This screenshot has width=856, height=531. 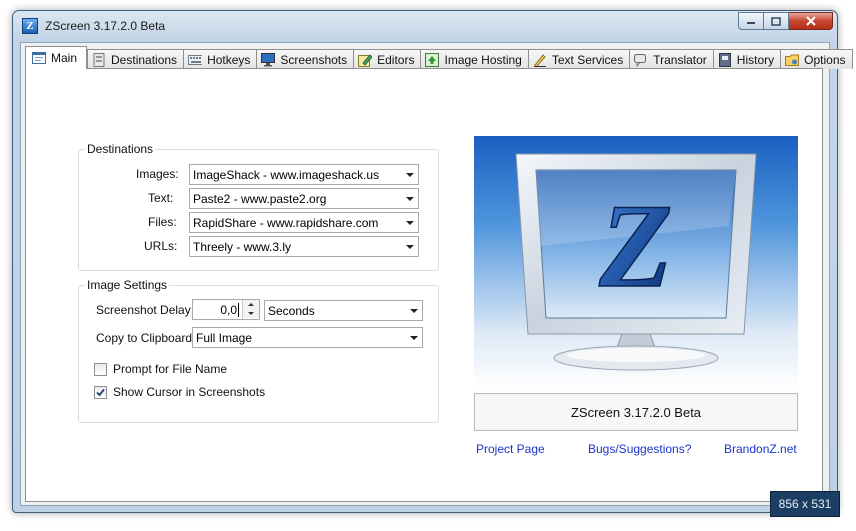 I want to click on files-label: Files:, so click(x=162, y=222).